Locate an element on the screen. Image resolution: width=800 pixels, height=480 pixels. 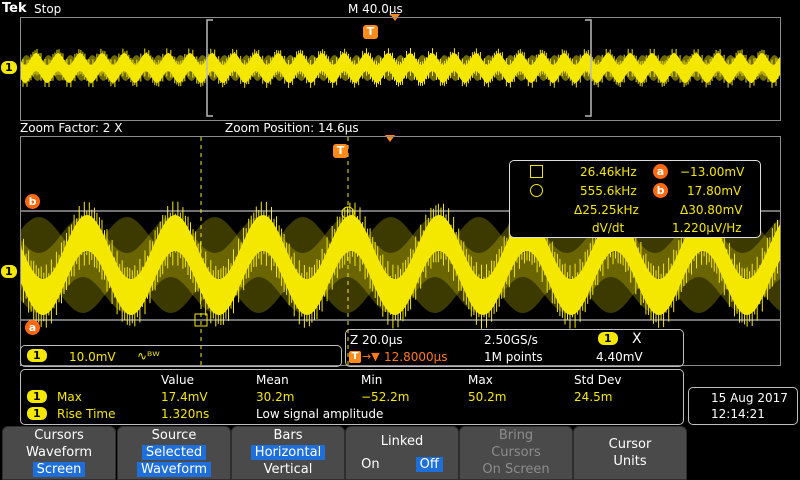
bandwidth-limit-icon: ∿ᴮᵂ is located at coordinates (148, 356).